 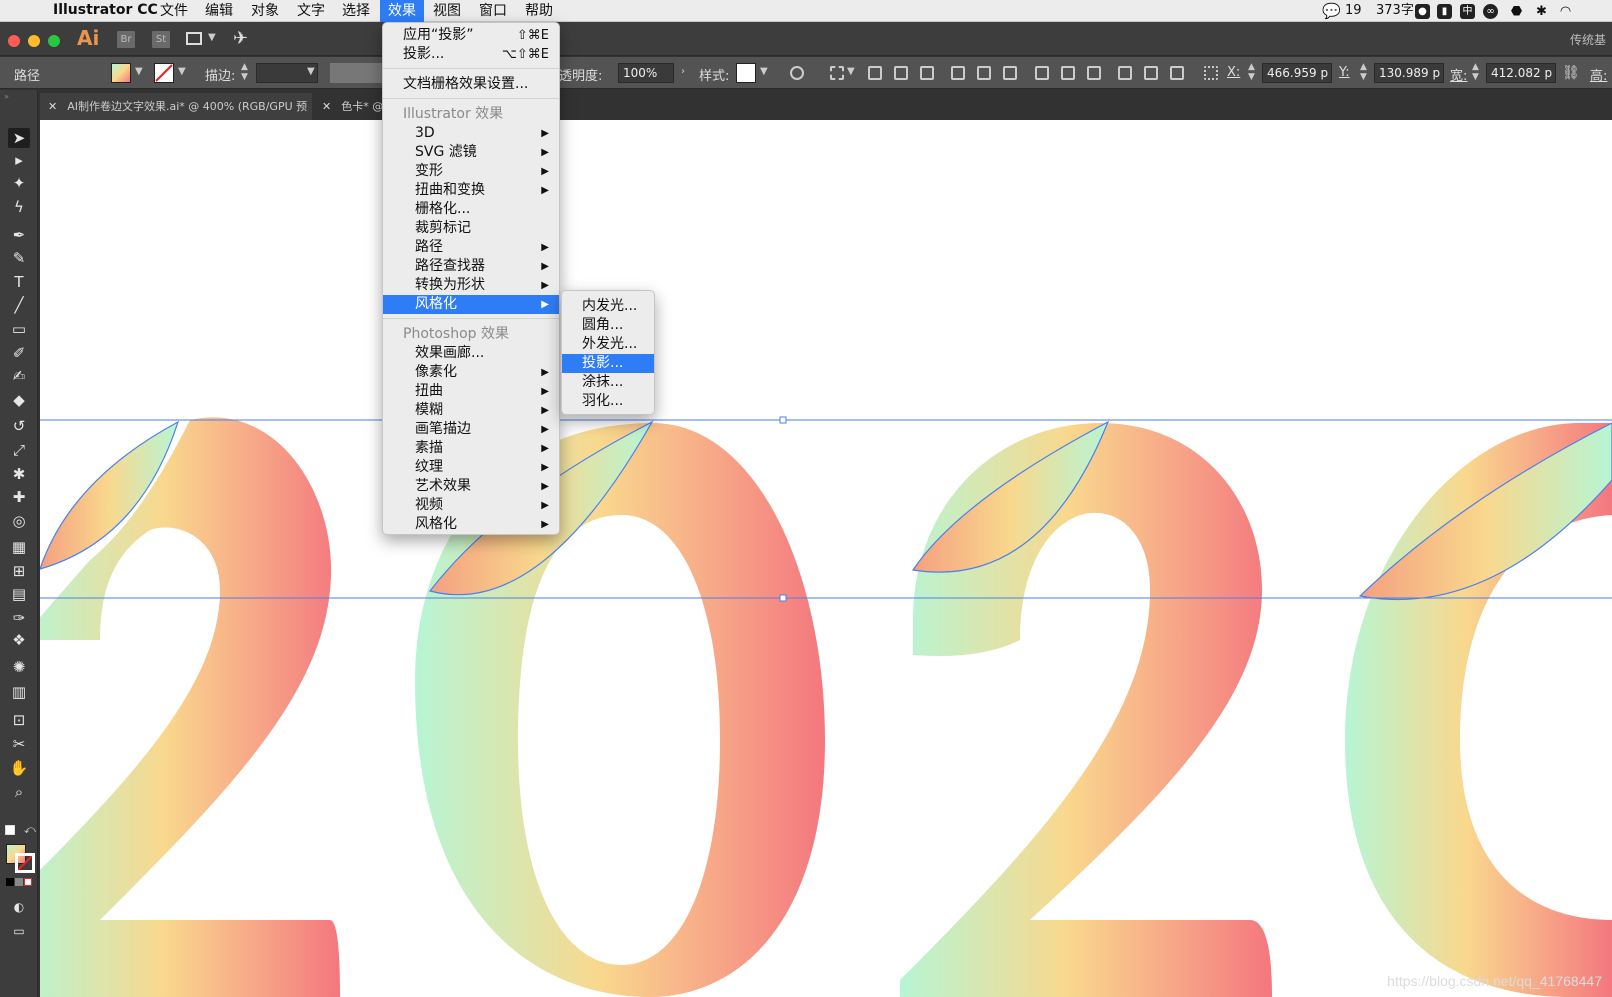 What do you see at coordinates (471, 486) in the screenshot?
I see `effect-menu-item: 艺术效果 ▶` at bounding box center [471, 486].